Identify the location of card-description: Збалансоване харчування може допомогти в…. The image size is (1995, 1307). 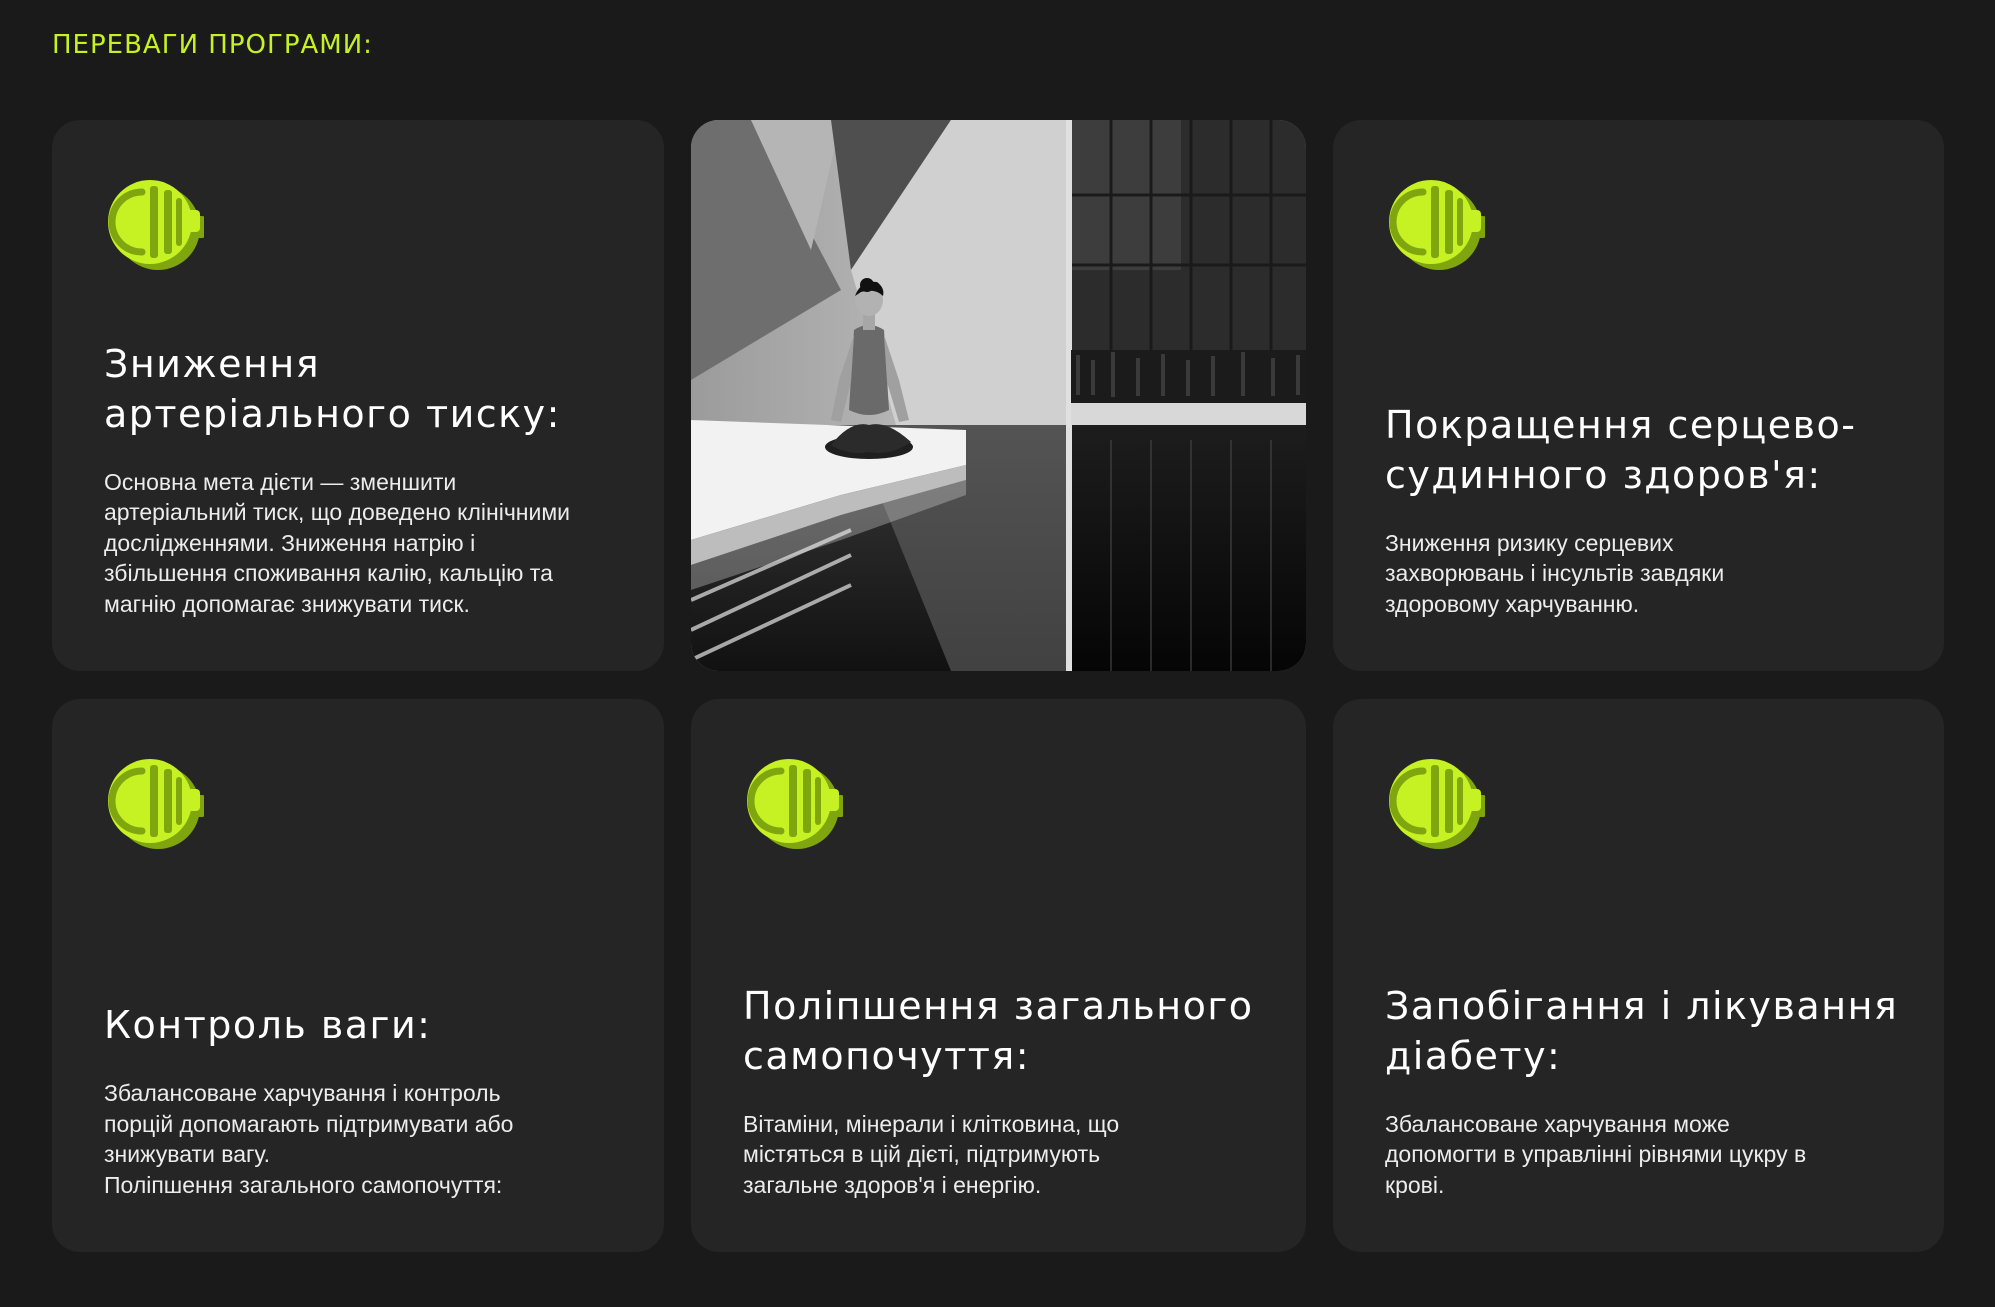
(1596, 1154).